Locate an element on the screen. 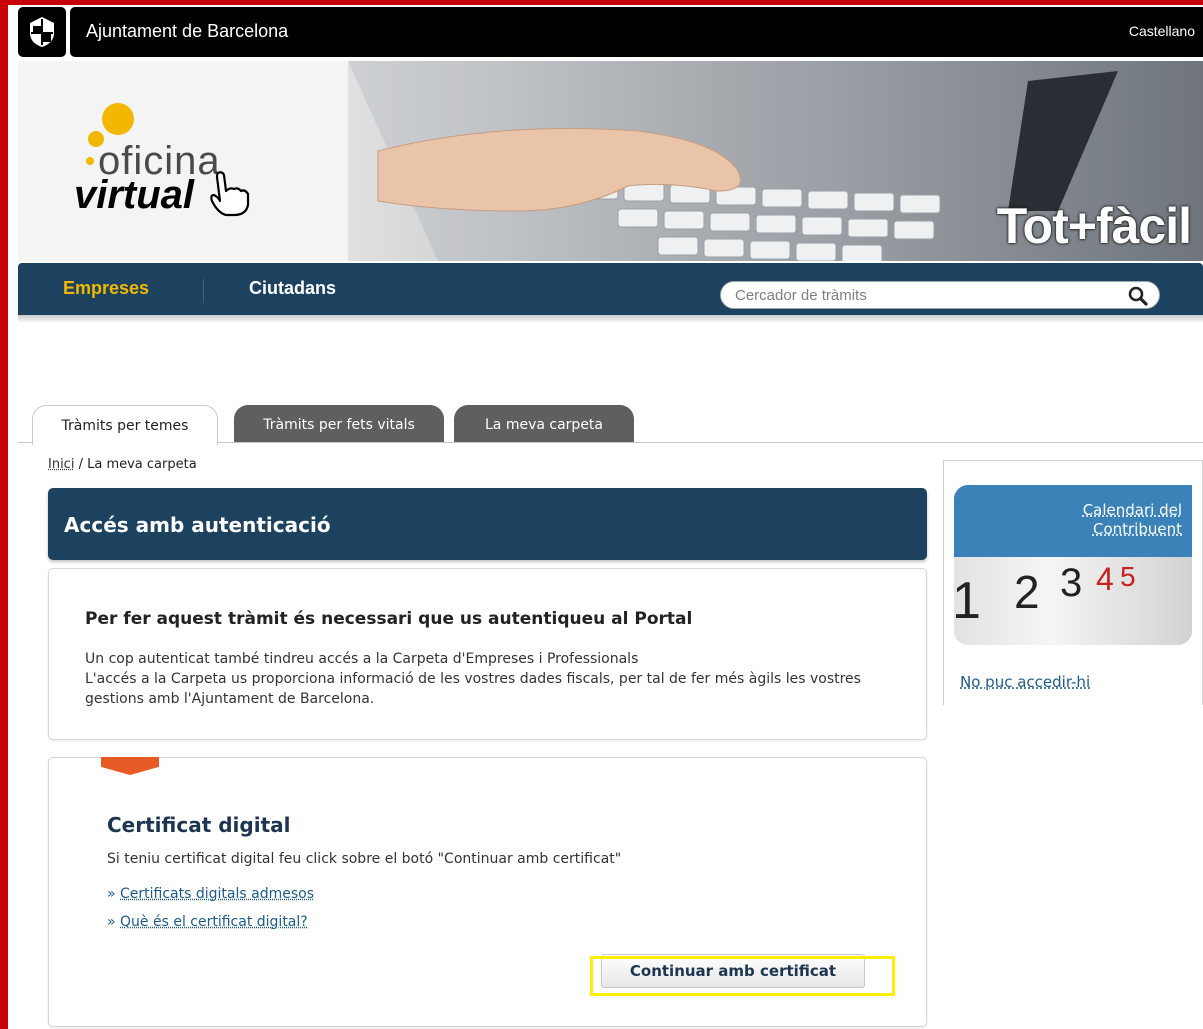  link-certificats-digitals-admesos: » Certificats digitals admesos is located at coordinates (210, 894).